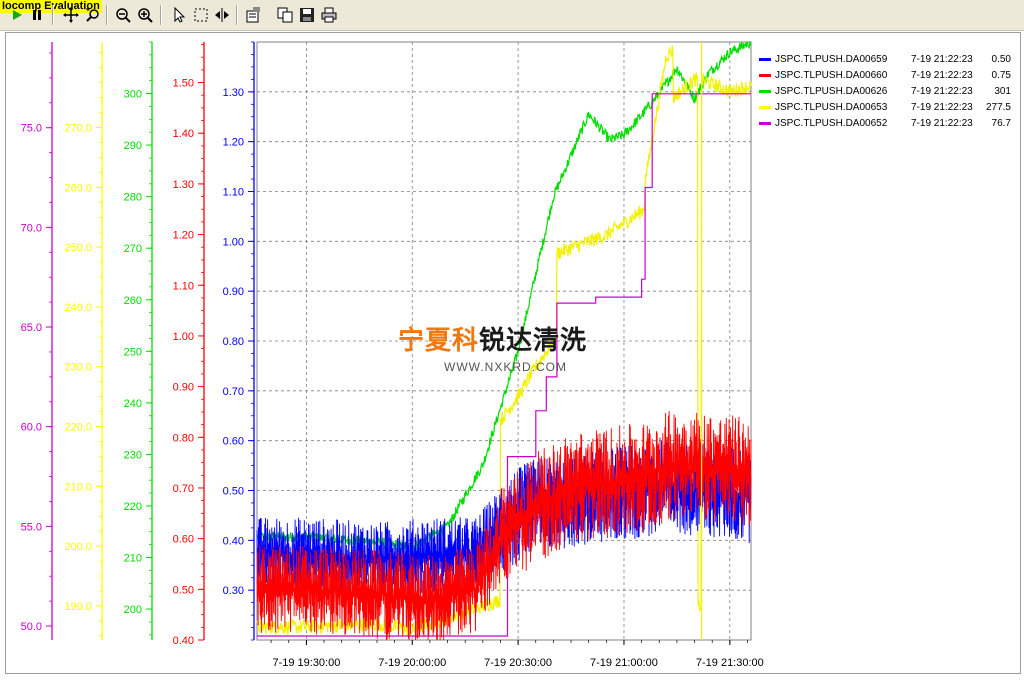 The height and width of the screenshot is (681, 1024). What do you see at coordinates (730, 663) in the screenshot?
I see `x-tick-label: 7-19 21:30:00` at bounding box center [730, 663].